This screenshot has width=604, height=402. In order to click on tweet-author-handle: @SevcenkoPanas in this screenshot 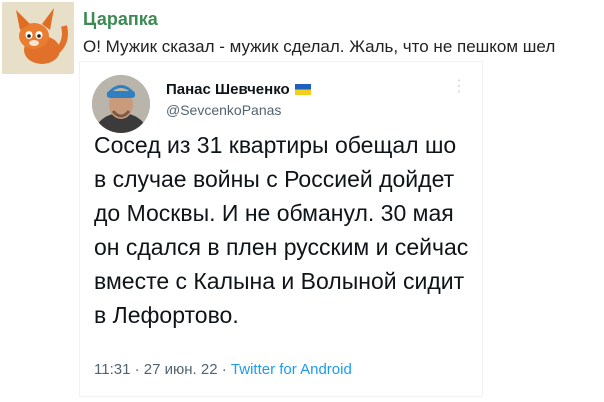, I will do `click(223, 110)`.